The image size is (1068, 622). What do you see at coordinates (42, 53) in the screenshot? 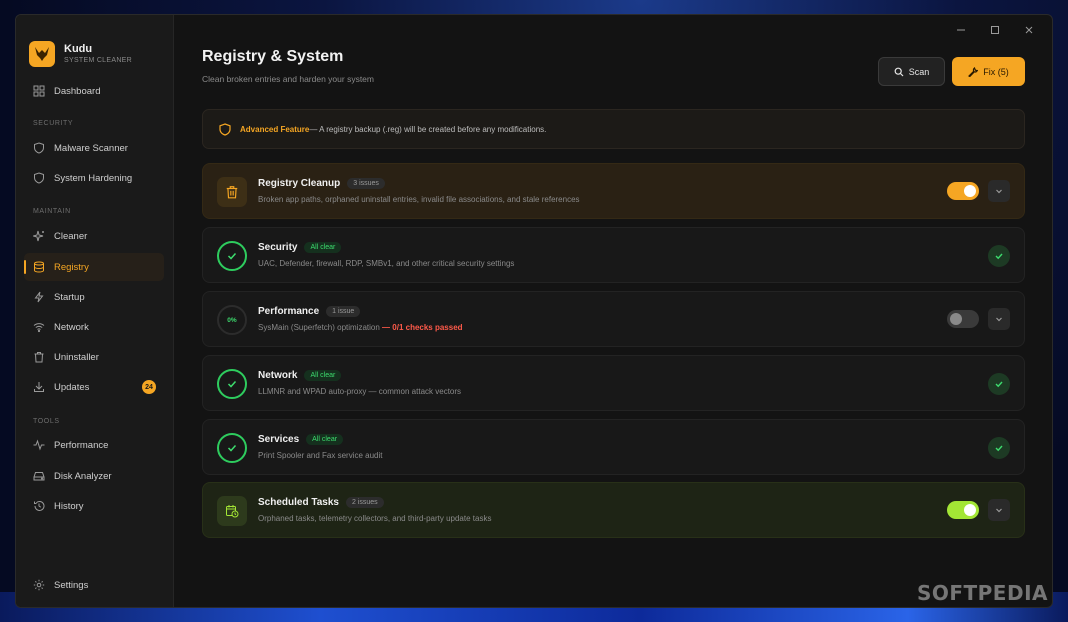
I see `kudu-logo-icon` at bounding box center [42, 53].